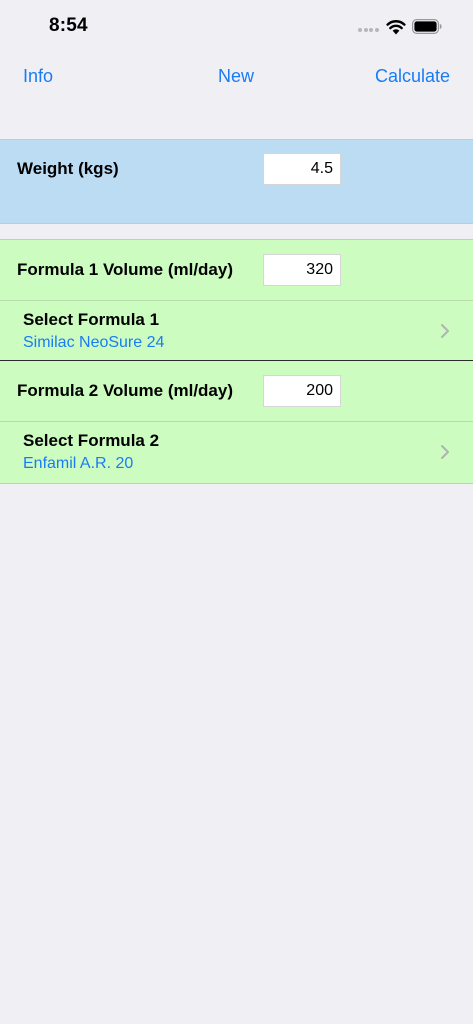  Describe the element at coordinates (68, 25) in the screenshot. I see `status-time: 8:54` at that location.